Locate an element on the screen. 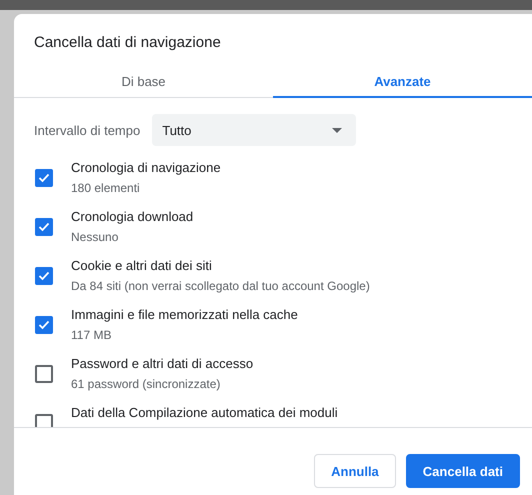 The image size is (532, 495). clear-data-button: Cancella dati is located at coordinates (463, 471).